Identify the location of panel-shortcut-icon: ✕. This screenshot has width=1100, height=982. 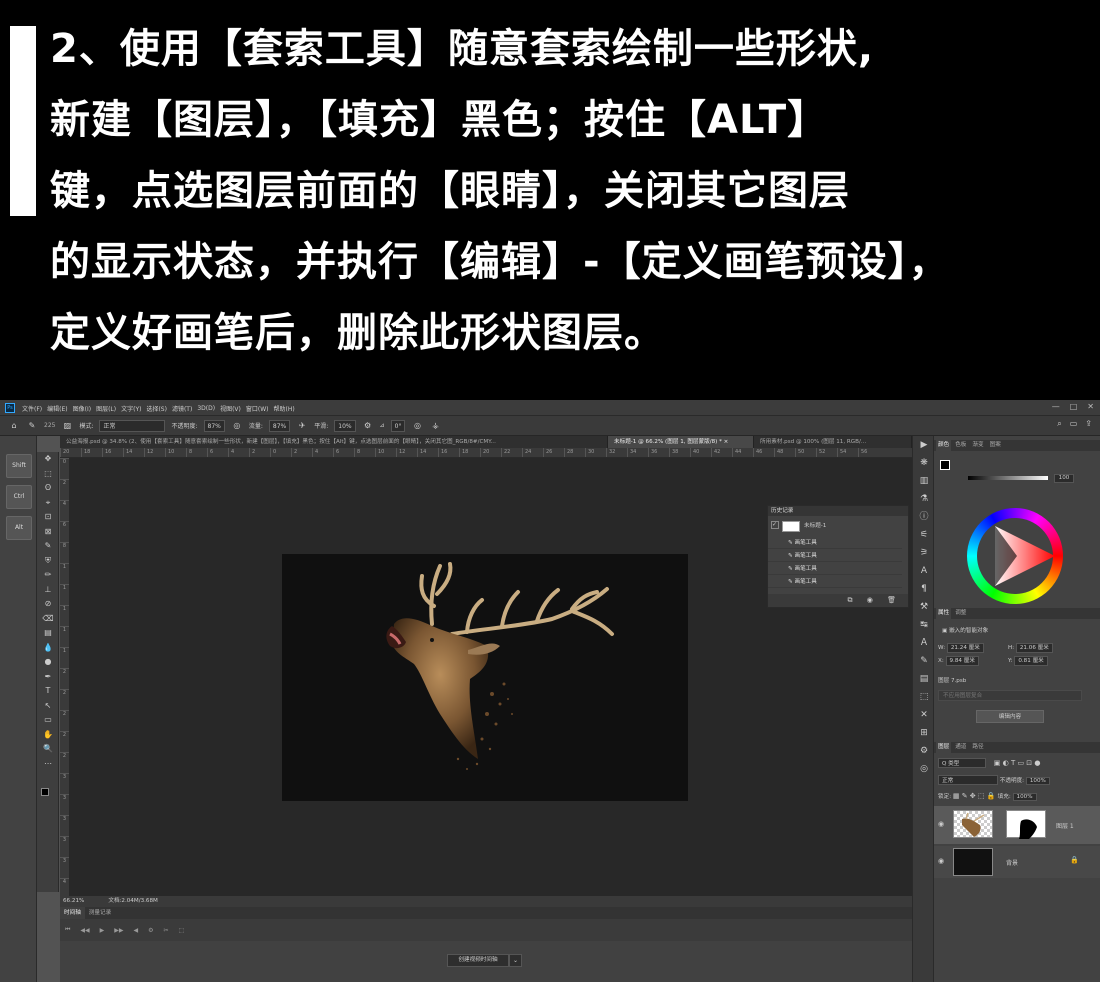
(924, 715).